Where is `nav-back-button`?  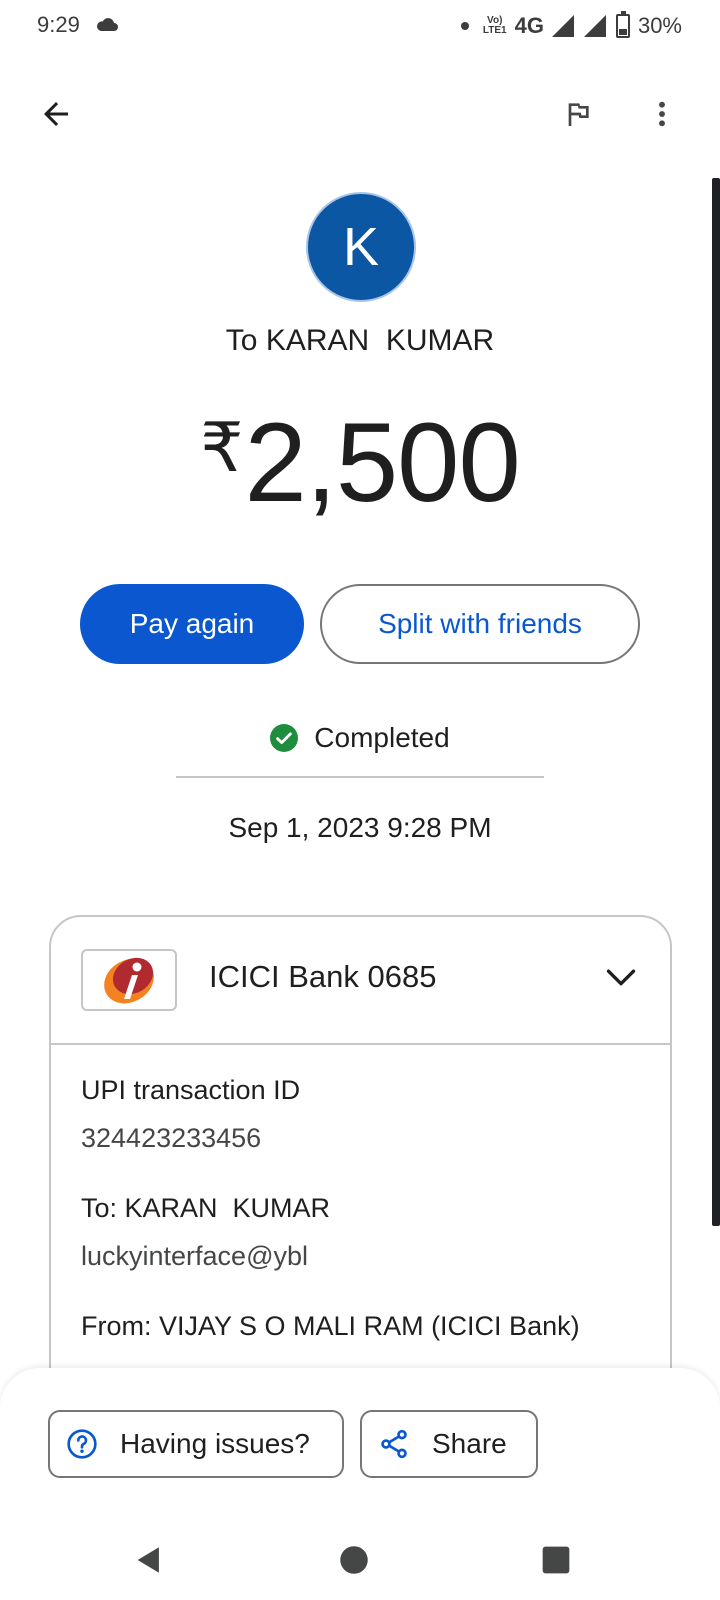
nav-back-button is located at coordinates (149, 1560).